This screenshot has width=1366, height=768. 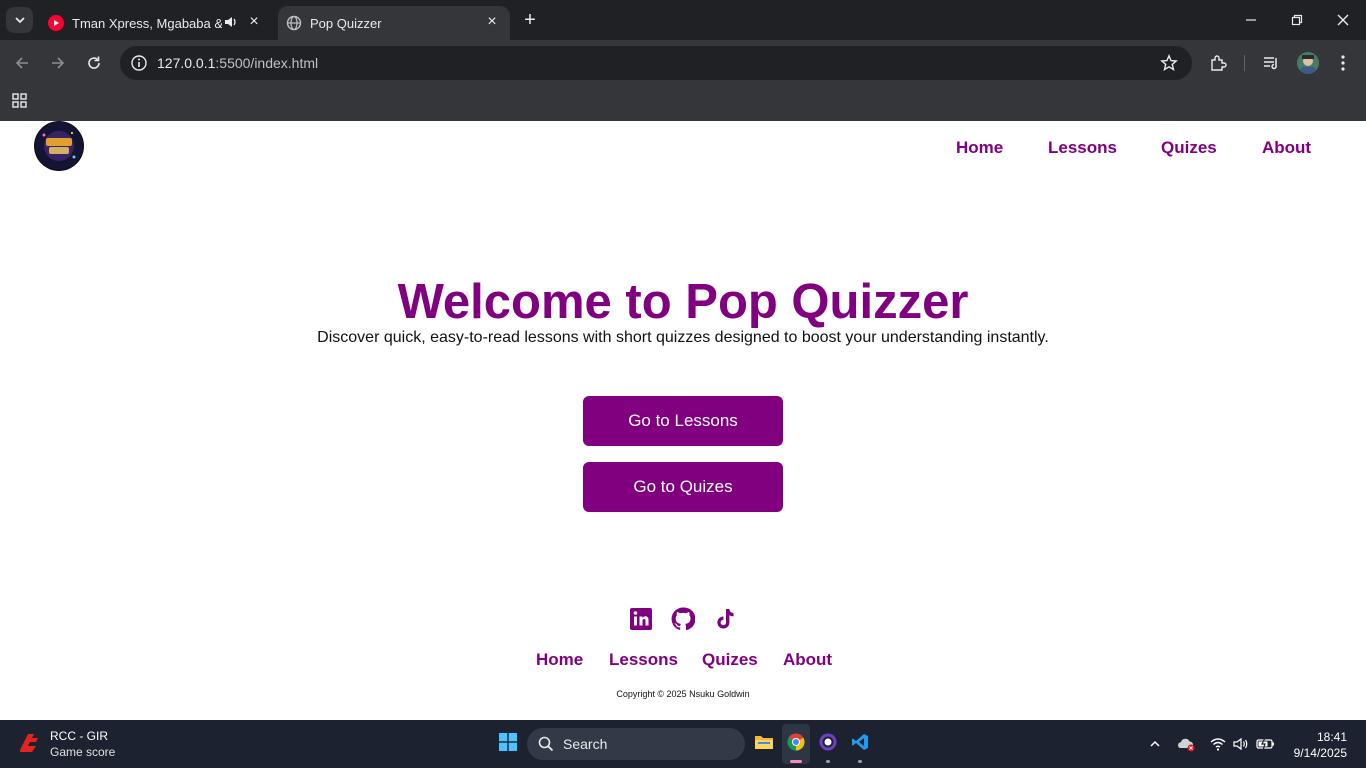 What do you see at coordinates (683, 103) in the screenshot?
I see `bookmarks-bar` at bounding box center [683, 103].